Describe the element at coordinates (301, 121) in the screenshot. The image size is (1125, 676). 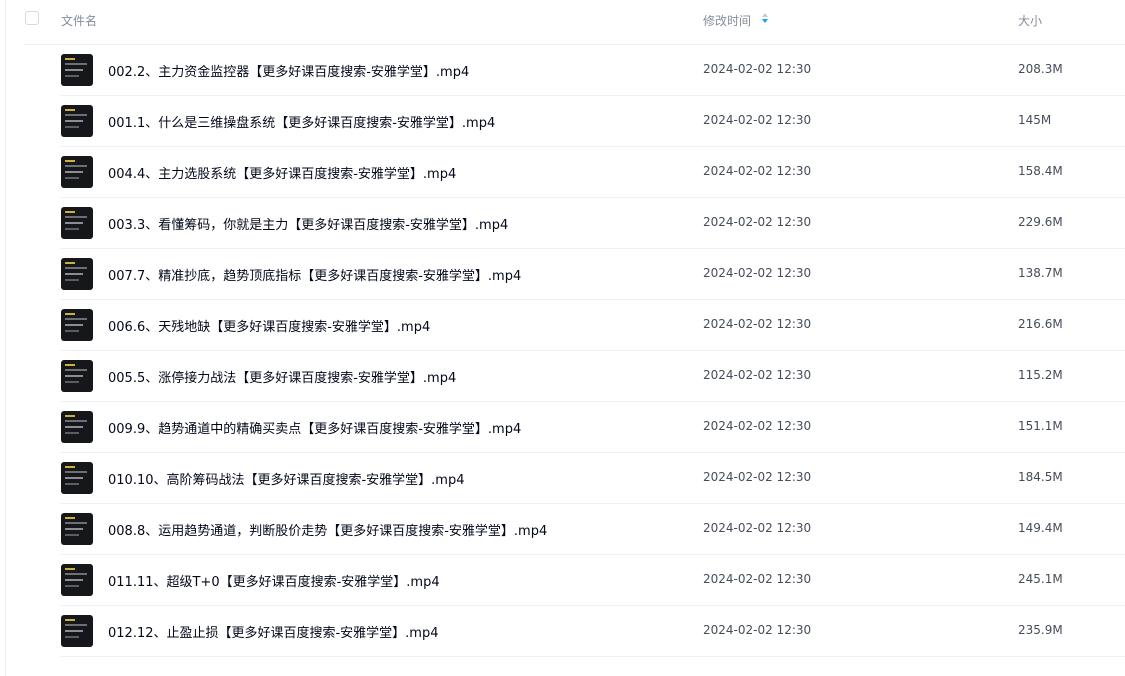
I see `file-name: 001.1、什么是三维操盘系统【更多好课百度搜索-安雅学堂】.mp4` at that location.